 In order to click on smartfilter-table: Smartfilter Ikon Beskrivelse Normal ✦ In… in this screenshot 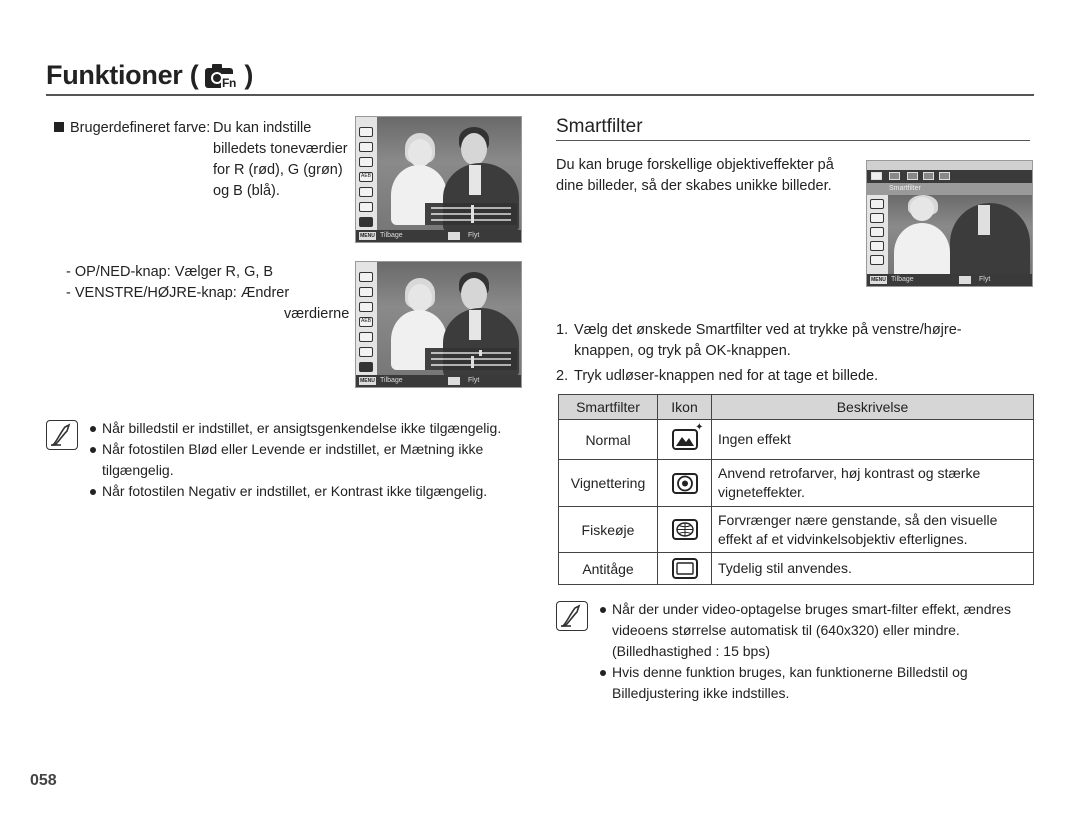, I will do `click(796, 489)`.